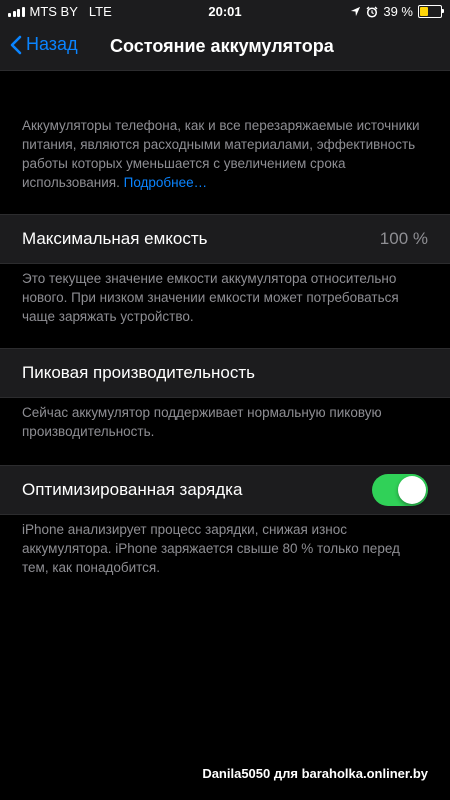  I want to click on optimized-charging-toggle, so click(400, 490).